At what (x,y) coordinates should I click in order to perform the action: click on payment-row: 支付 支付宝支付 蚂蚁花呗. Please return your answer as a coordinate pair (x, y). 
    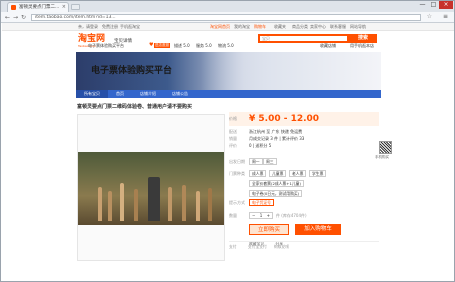
    Looking at the image, I should click on (259, 247).